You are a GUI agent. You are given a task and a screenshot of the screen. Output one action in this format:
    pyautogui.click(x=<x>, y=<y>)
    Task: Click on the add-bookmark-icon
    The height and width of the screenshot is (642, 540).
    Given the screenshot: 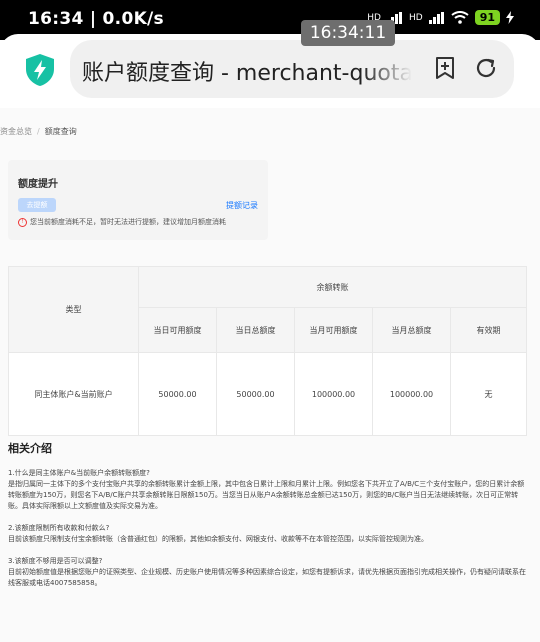 What is the action you would take?
    pyautogui.click(x=445, y=68)
    